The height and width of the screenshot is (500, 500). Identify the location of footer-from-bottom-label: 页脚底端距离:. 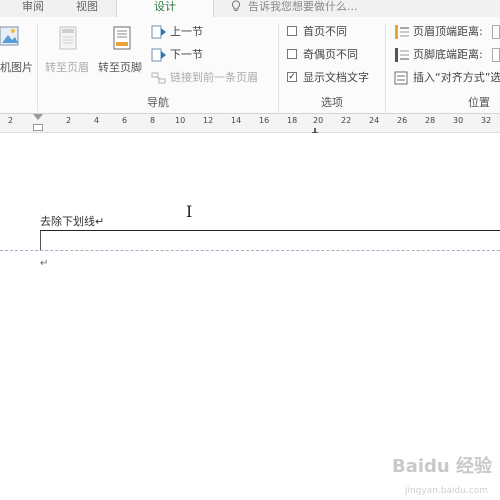
(448, 54).